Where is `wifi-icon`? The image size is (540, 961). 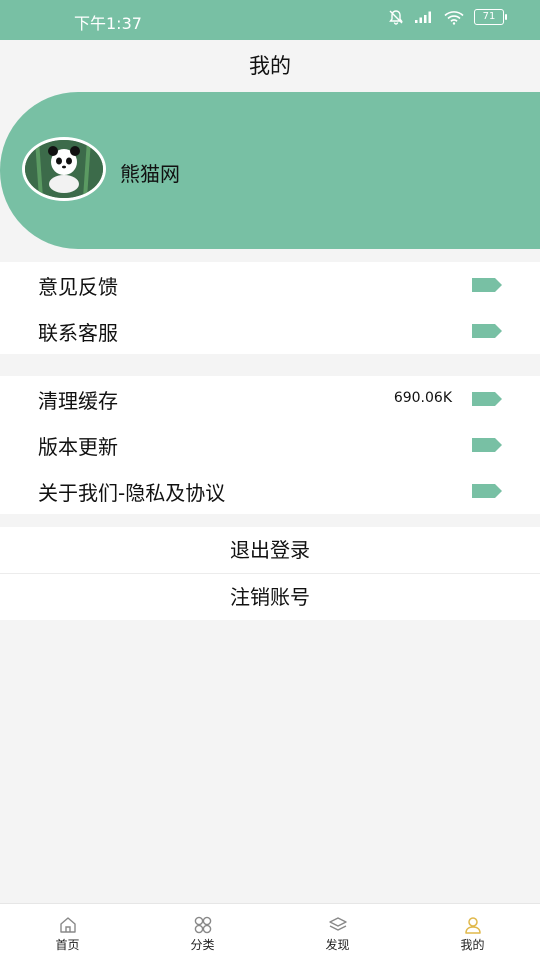 wifi-icon is located at coordinates (454, 17).